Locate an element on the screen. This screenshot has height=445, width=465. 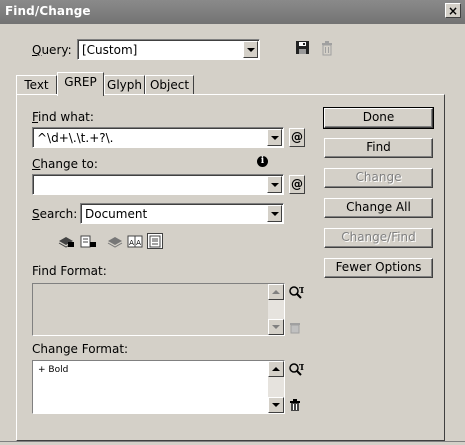
include-footnotes-icon is located at coordinates (155, 241).